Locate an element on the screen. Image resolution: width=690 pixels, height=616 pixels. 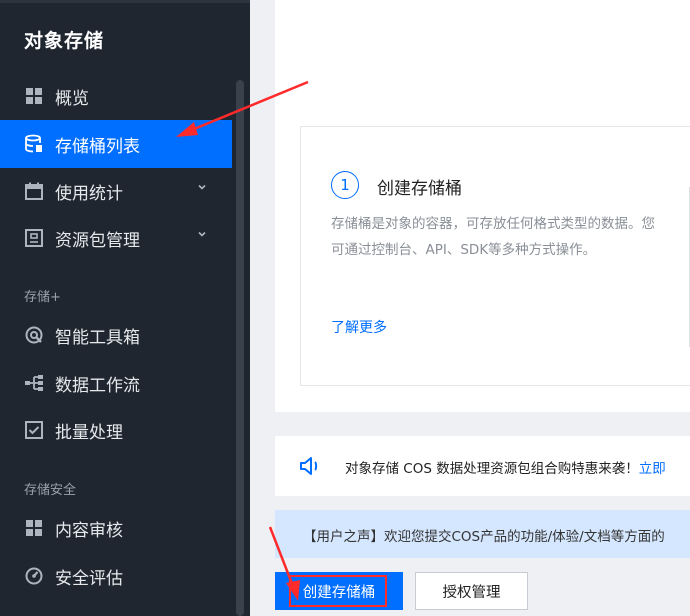
sidebar-item-bucket-list: 存储桶列表 is located at coordinates (116, 144).